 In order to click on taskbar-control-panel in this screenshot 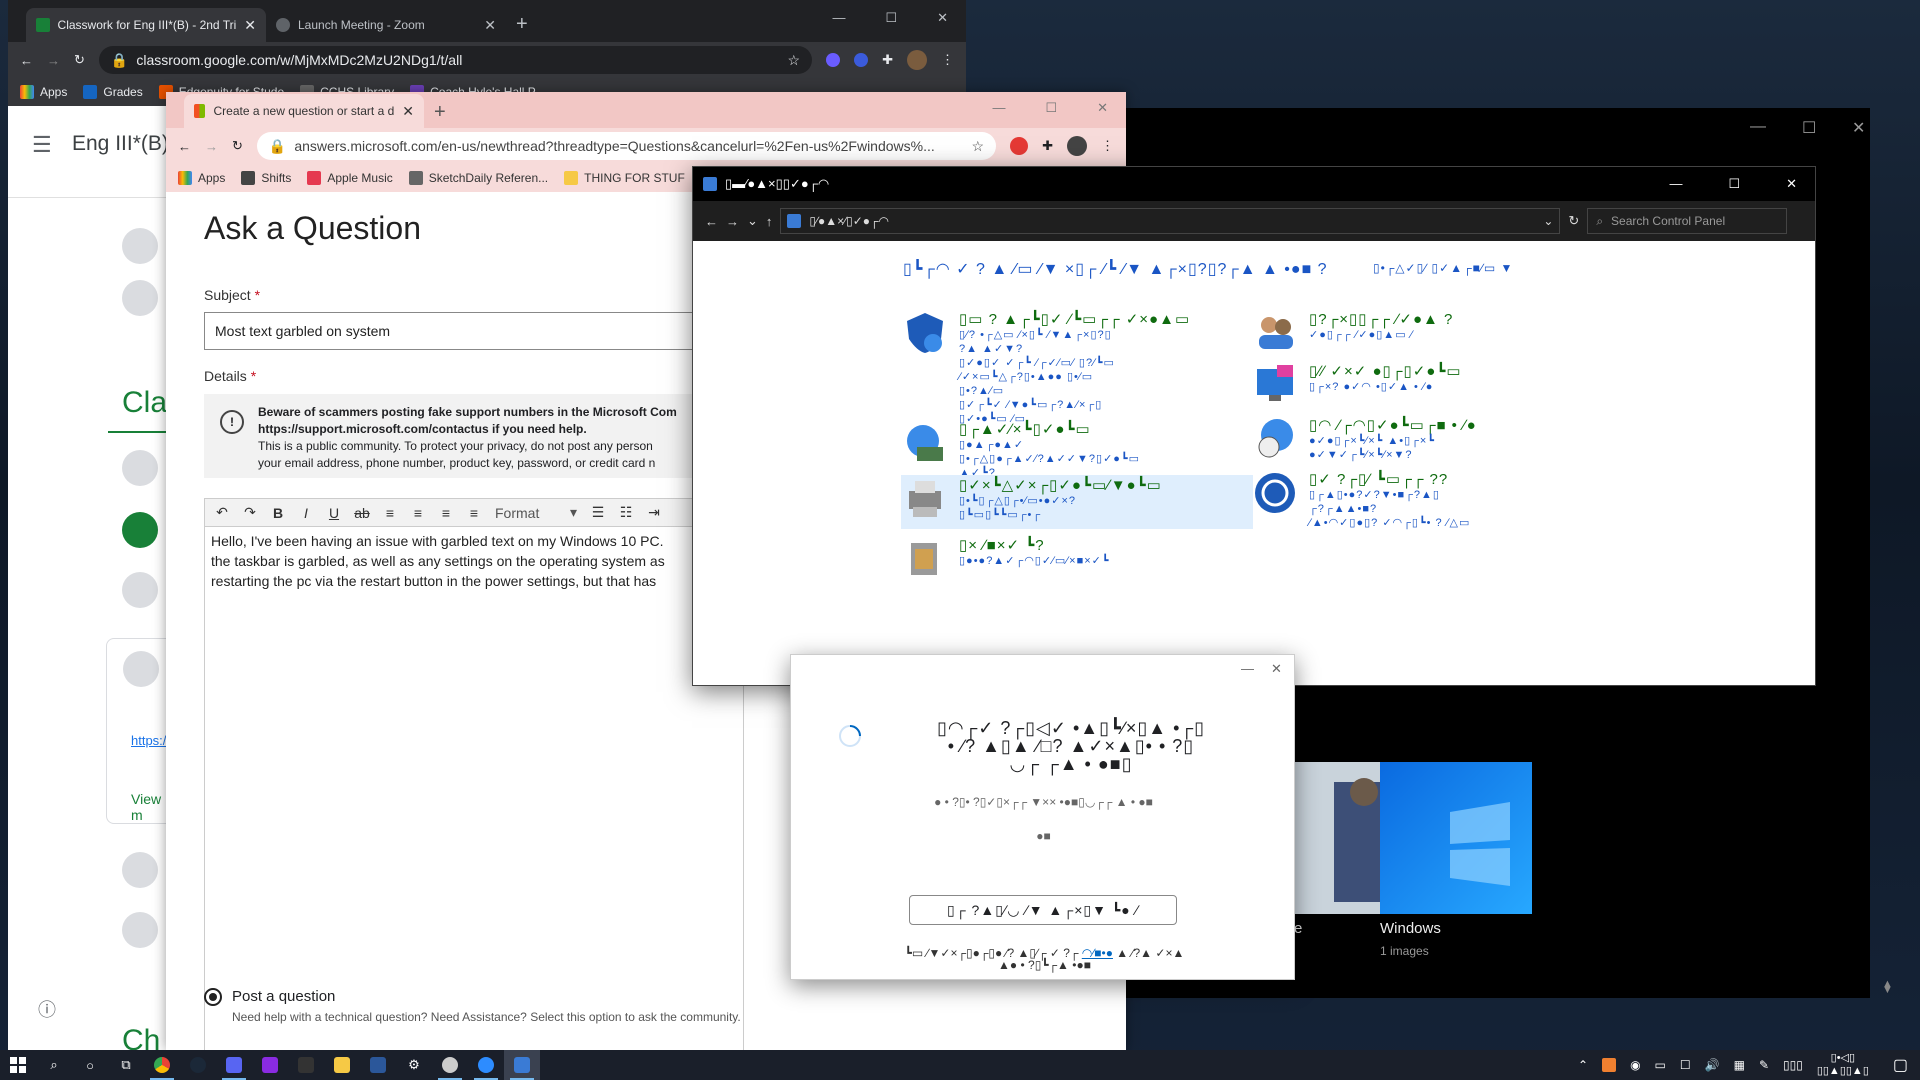, I will do `click(522, 1065)`.